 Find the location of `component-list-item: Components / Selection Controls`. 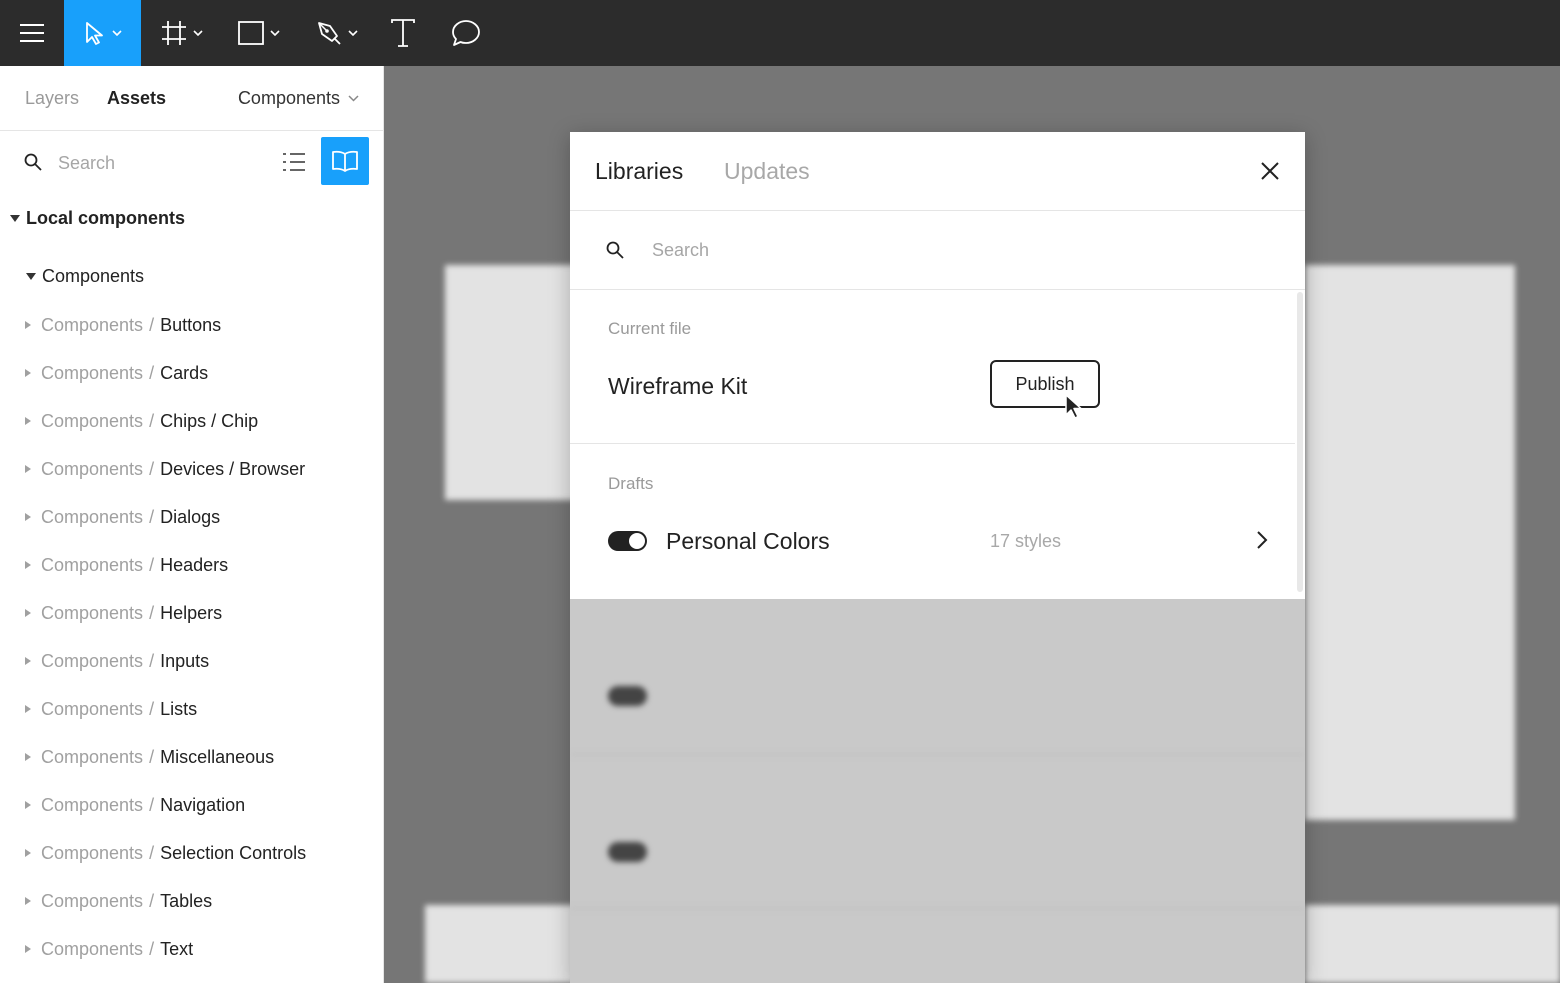

component-list-item: Components / Selection Controls is located at coordinates (165, 853).